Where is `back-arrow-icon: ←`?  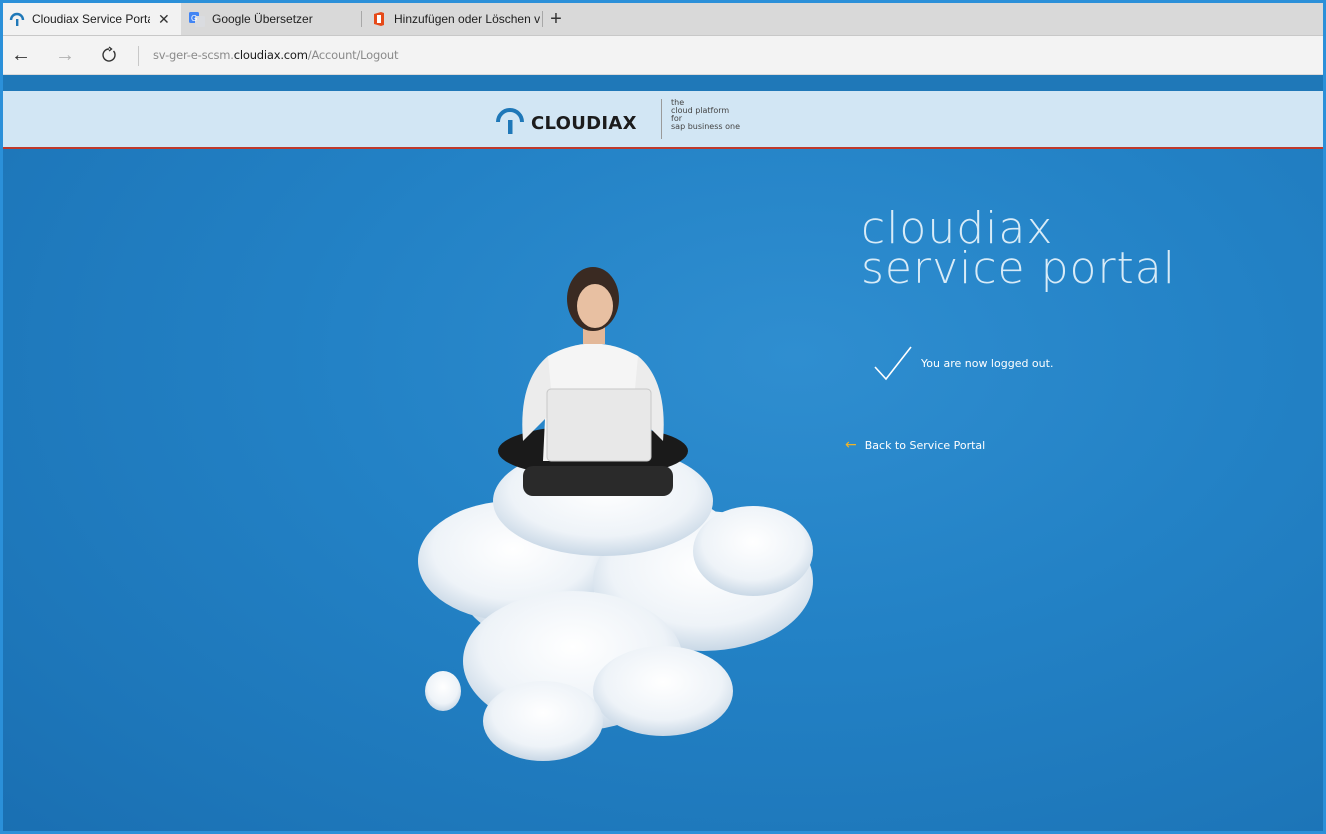 back-arrow-icon: ← is located at coordinates (21, 55).